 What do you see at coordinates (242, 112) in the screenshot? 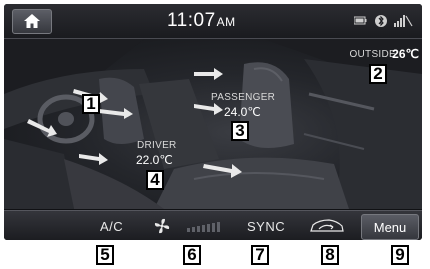
I see `passenger-temp: 24.0℃` at bounding box center [242, 112].